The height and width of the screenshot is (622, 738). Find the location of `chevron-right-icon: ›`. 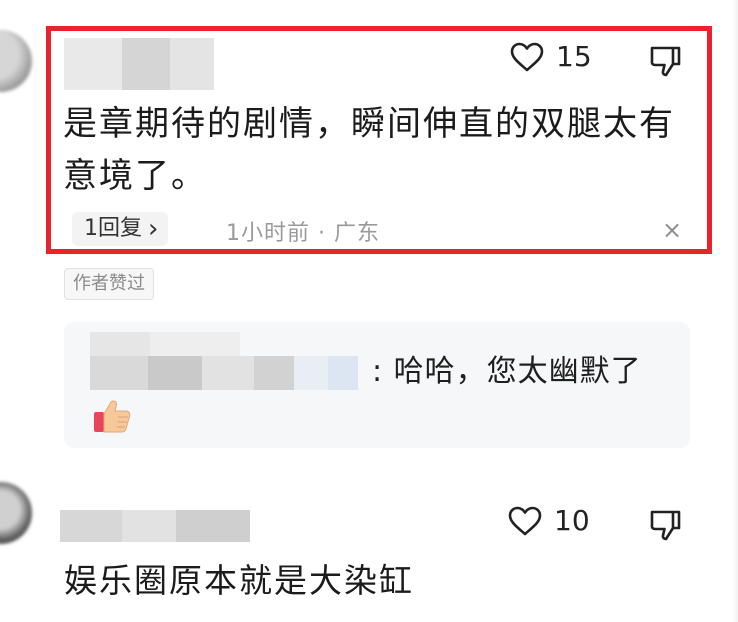

chevron-right-icon: › is located at coordinates (153, 229).